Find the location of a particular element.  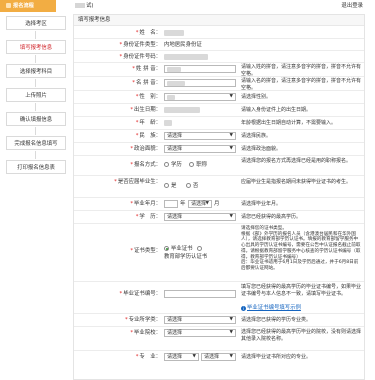

redacted-birth-date is located at coordinates (182, 110).